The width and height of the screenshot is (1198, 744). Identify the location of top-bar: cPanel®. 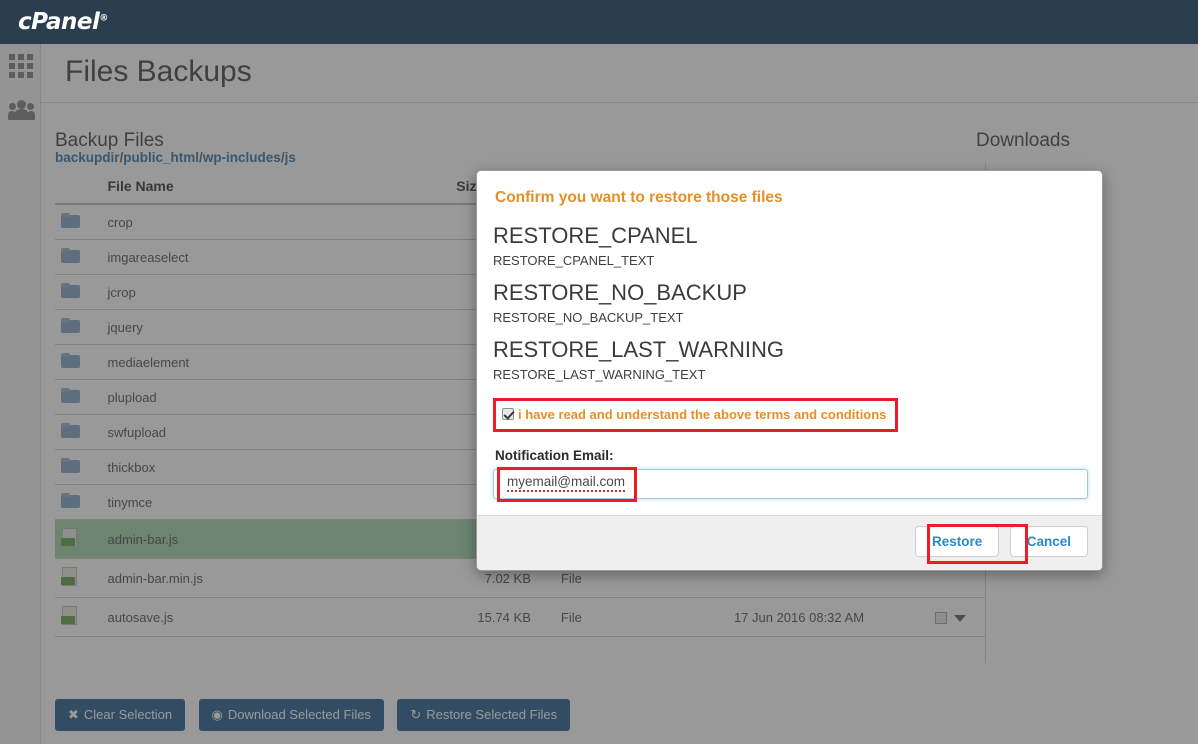
(599, 22).